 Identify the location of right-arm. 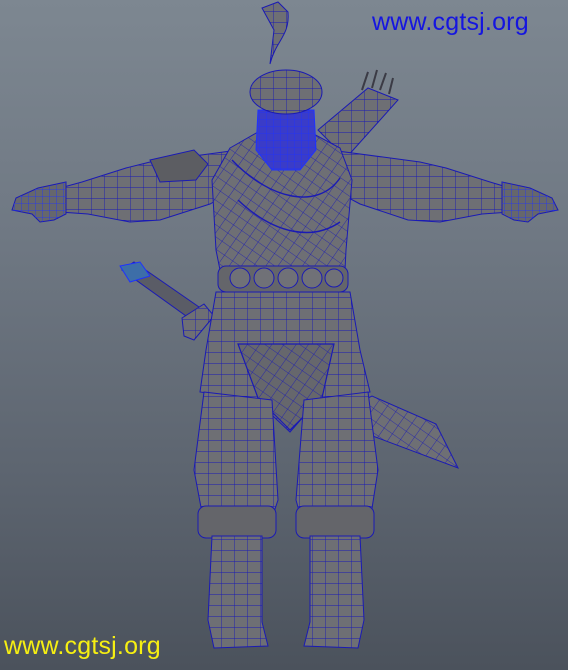
(444, 186).